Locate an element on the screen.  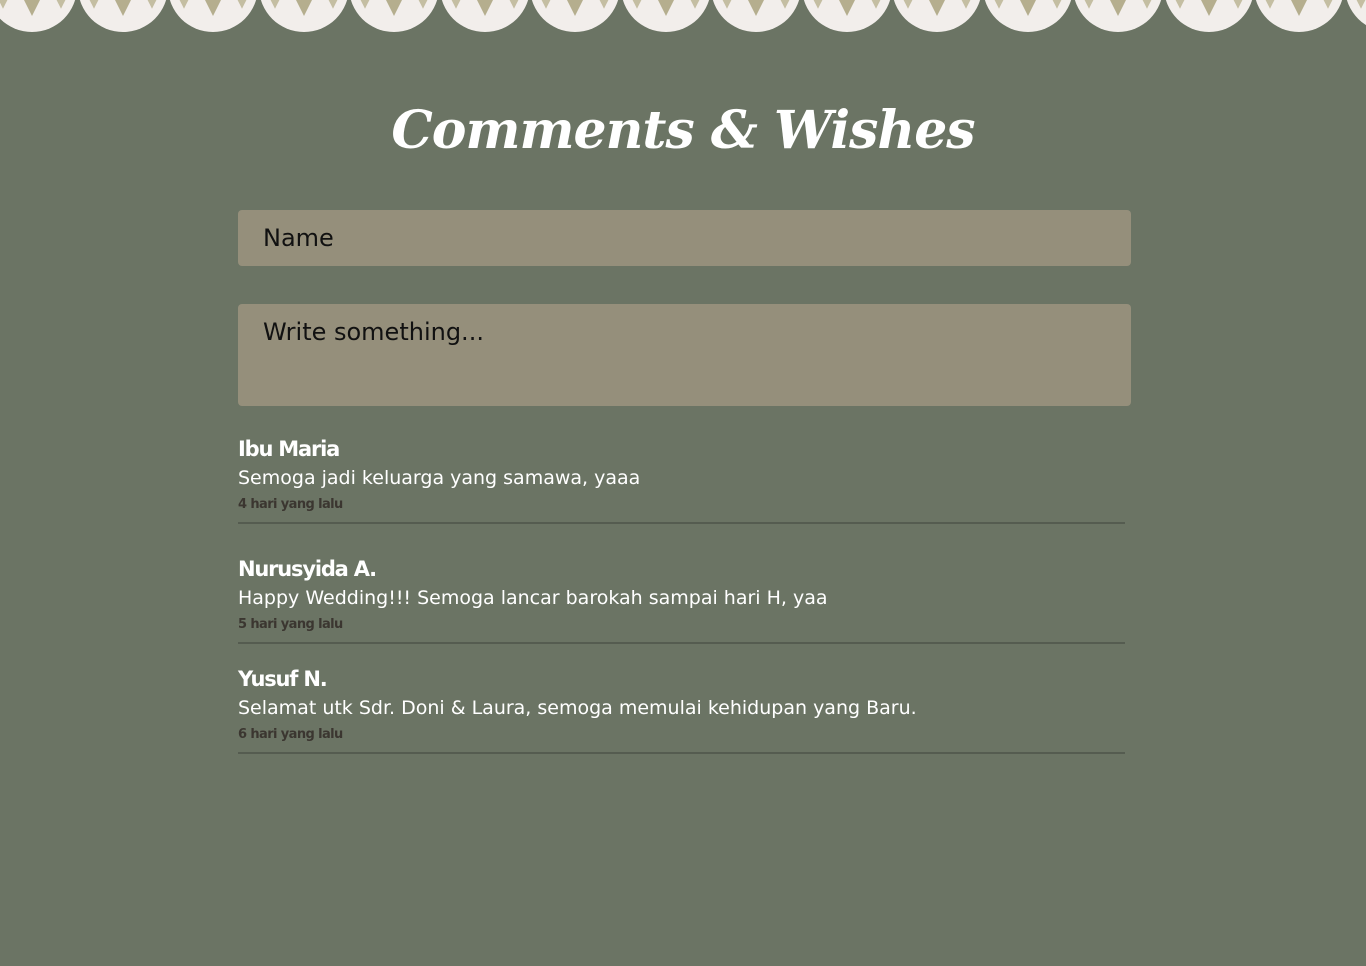
comment-author: Yusuf N. is located at coordinates (283, 679).